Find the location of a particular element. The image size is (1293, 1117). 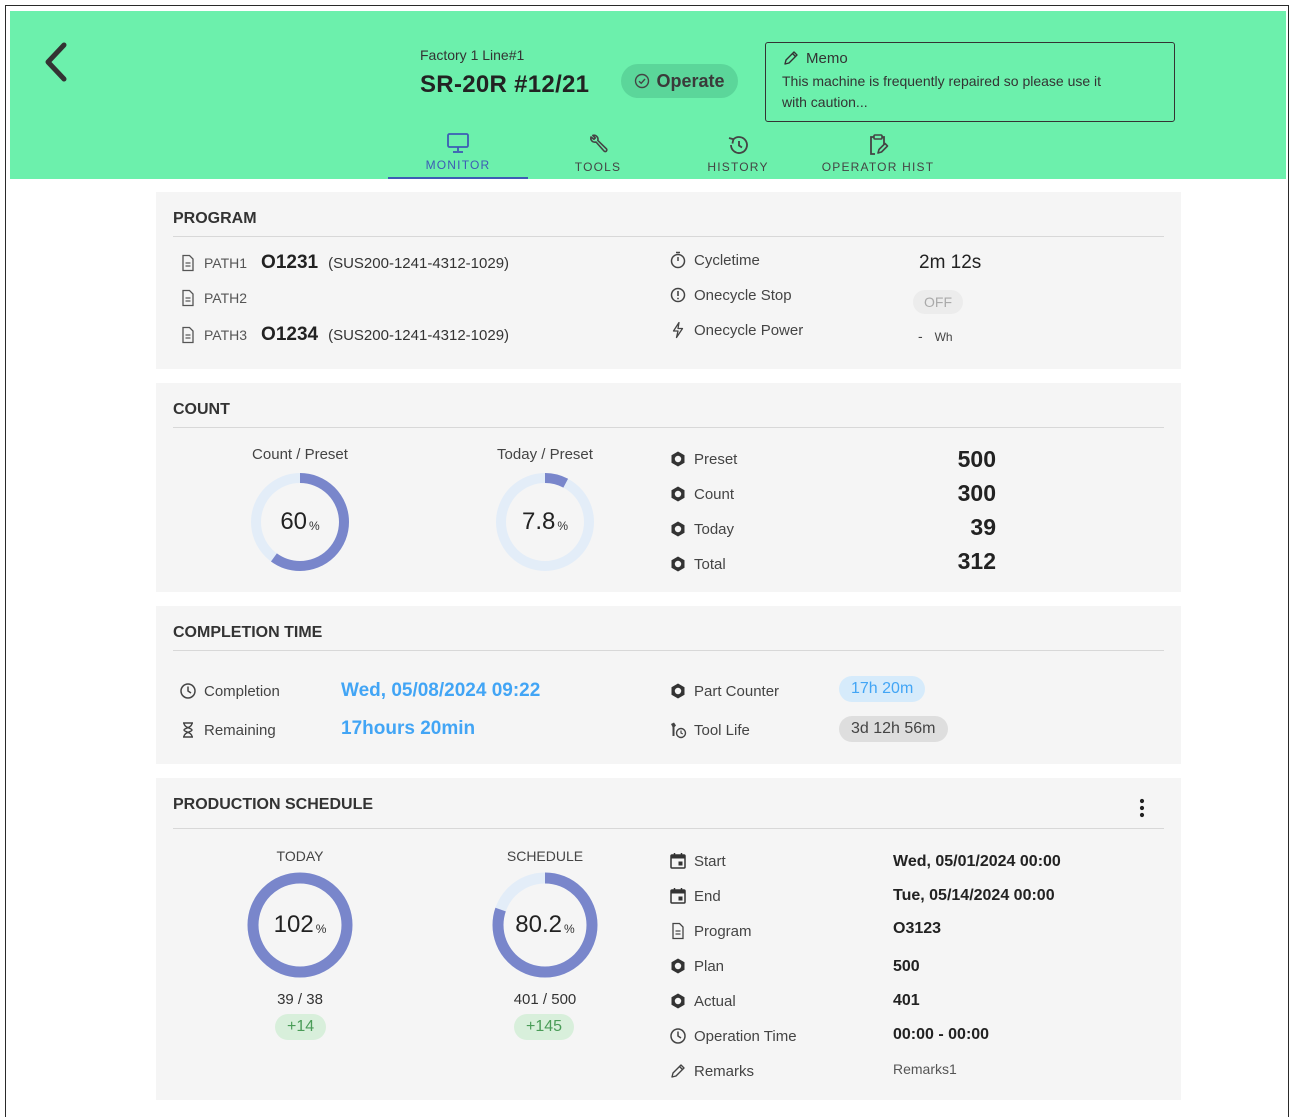

plan-label: Plan is located at coordinates (709, 966).